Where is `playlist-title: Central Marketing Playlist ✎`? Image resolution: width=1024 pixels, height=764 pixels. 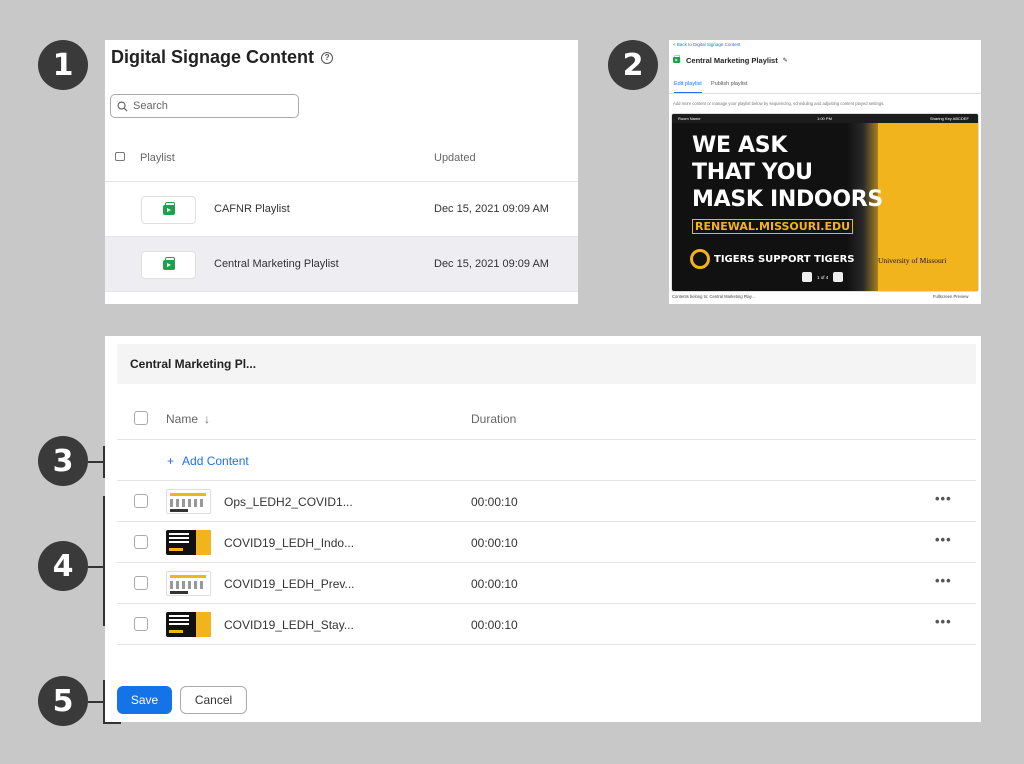 playlist-title: Central Marketing Playlist ✎ is located at coordinates (730, 60).